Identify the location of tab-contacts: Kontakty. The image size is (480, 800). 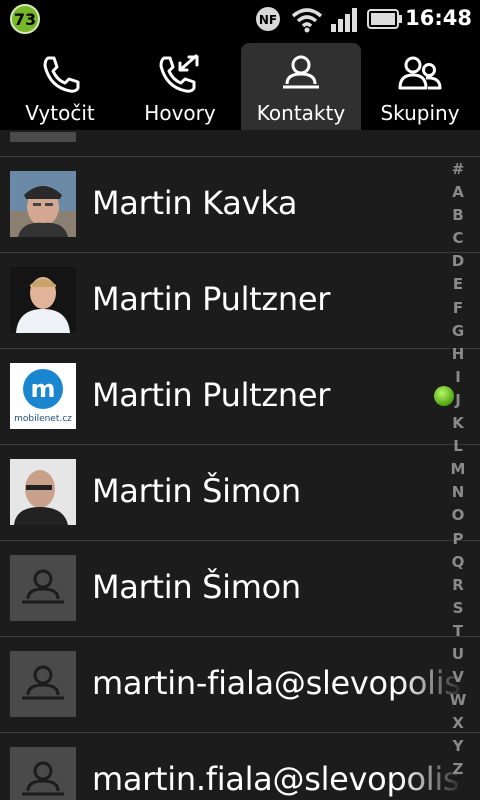
(301, 86).